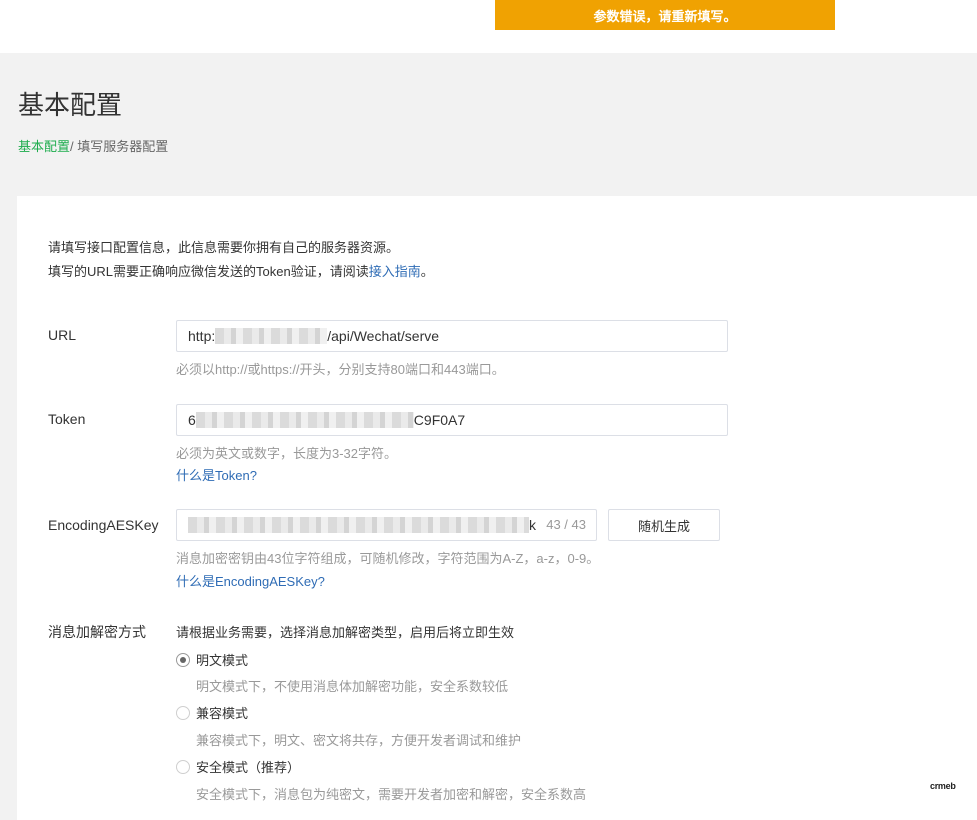 Image resolution: width=977 pixels, height=820 pixels. I want to click on radio-secure: 安全模式（推荐）, so click(238, 766).